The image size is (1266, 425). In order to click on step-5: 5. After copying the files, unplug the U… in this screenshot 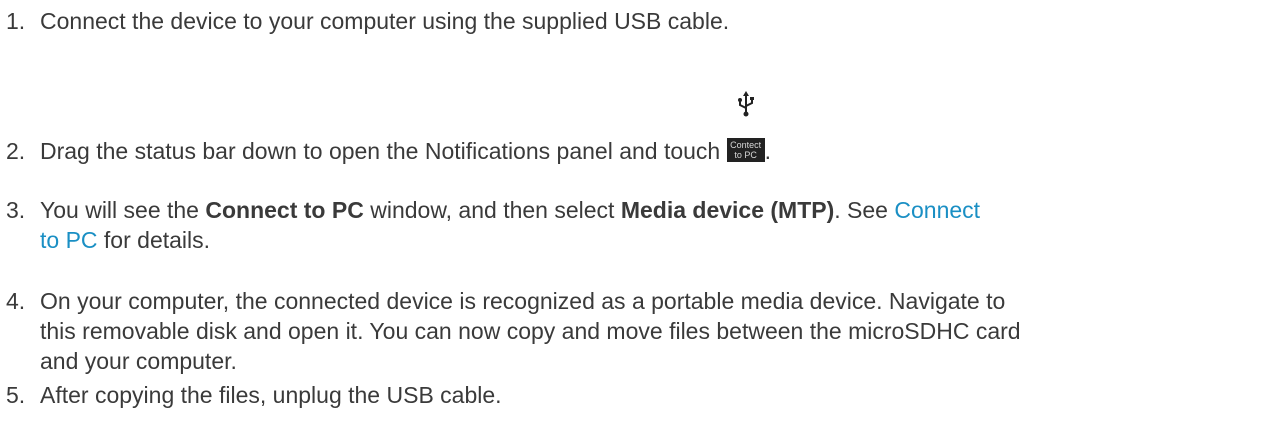, I will do `click(626, 395)`.